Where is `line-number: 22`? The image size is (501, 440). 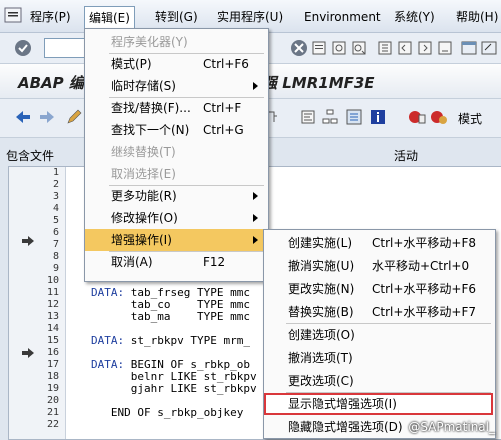 line-number: 22 is located at coordinates (52, 424).